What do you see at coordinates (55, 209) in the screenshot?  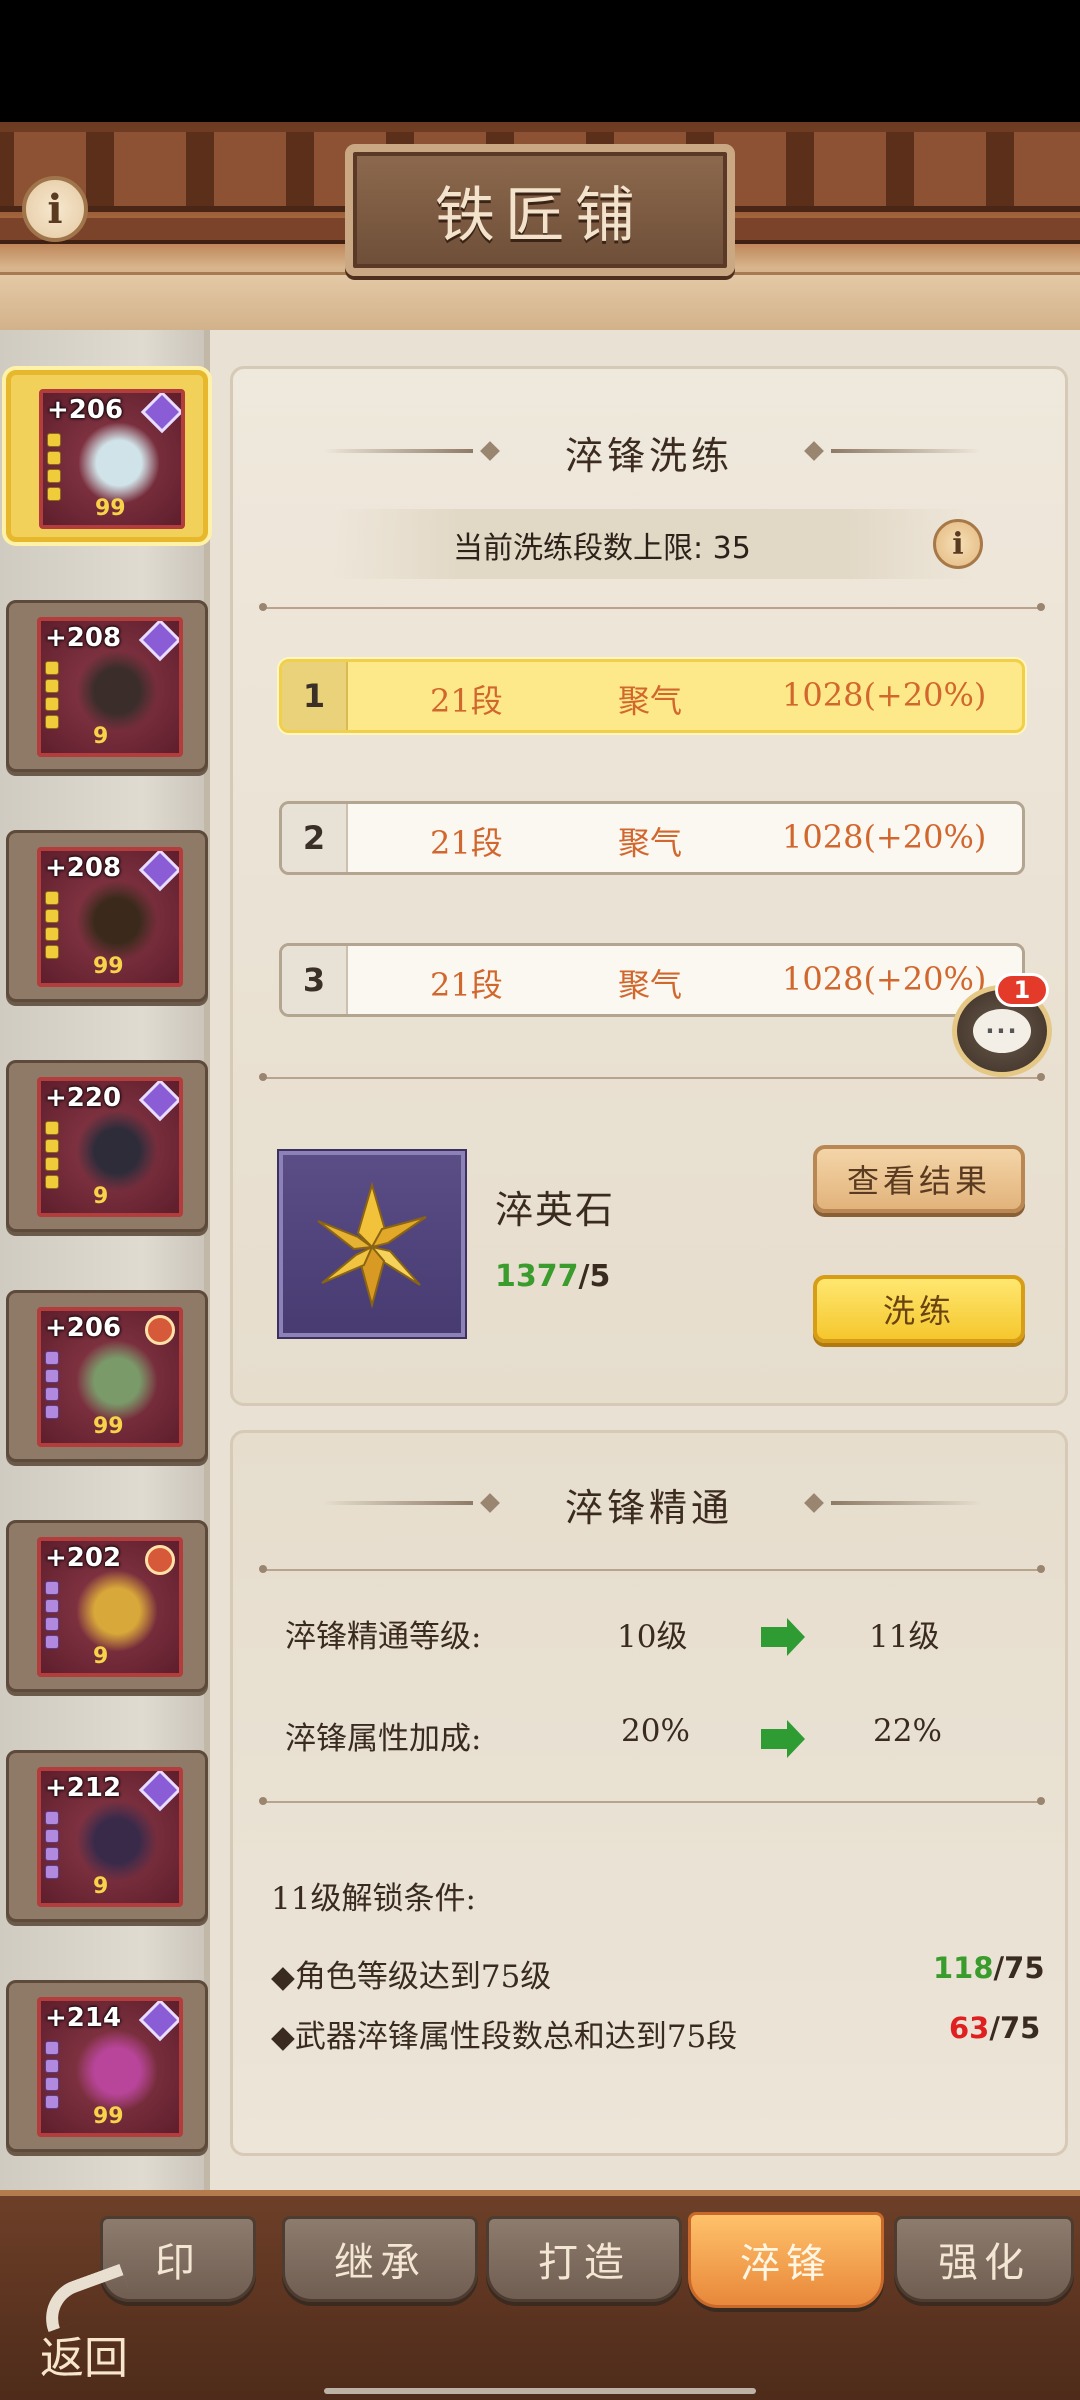 I see `info-icon: i` at bounding box center [55, 209].